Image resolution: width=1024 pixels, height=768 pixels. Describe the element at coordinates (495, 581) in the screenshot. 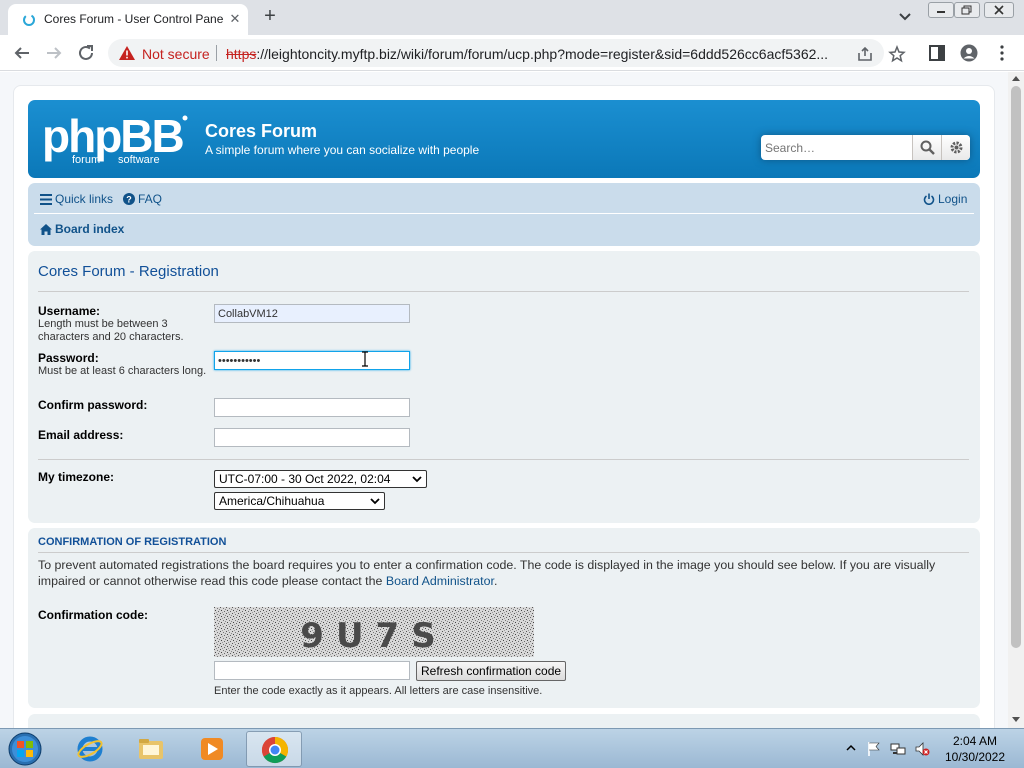

I see `confirmation-text-end: .` at that location.